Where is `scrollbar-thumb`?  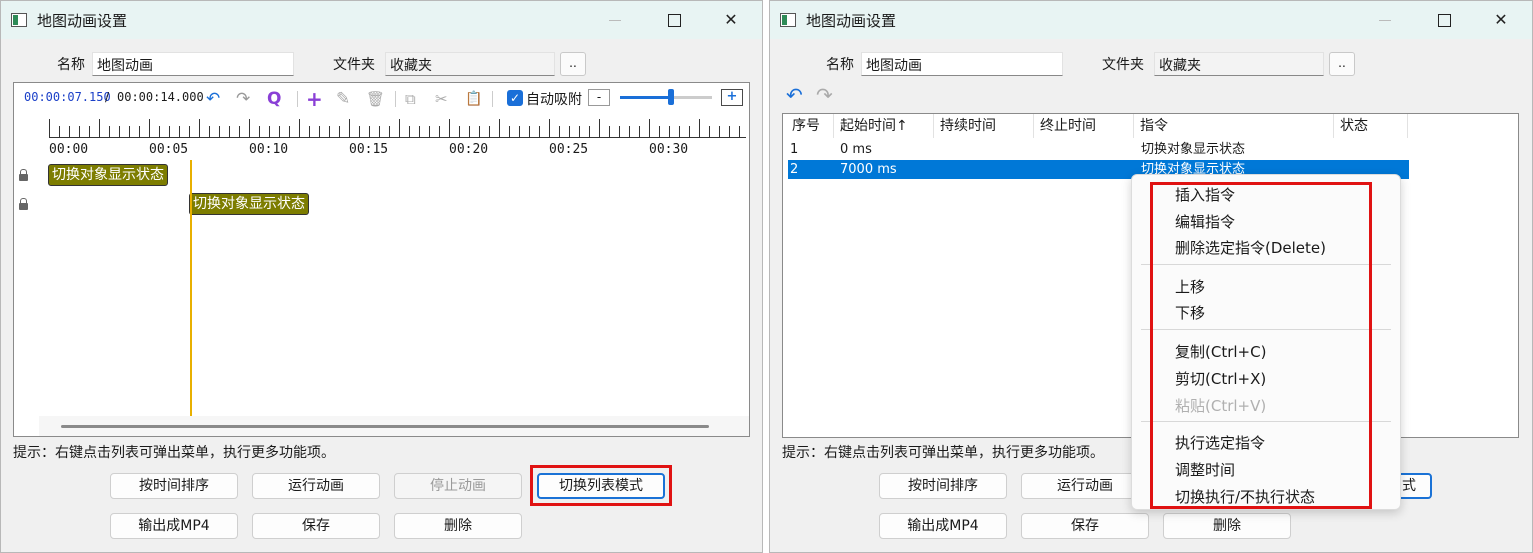
scrollbar-thumb is located at coordinates (385, 426).